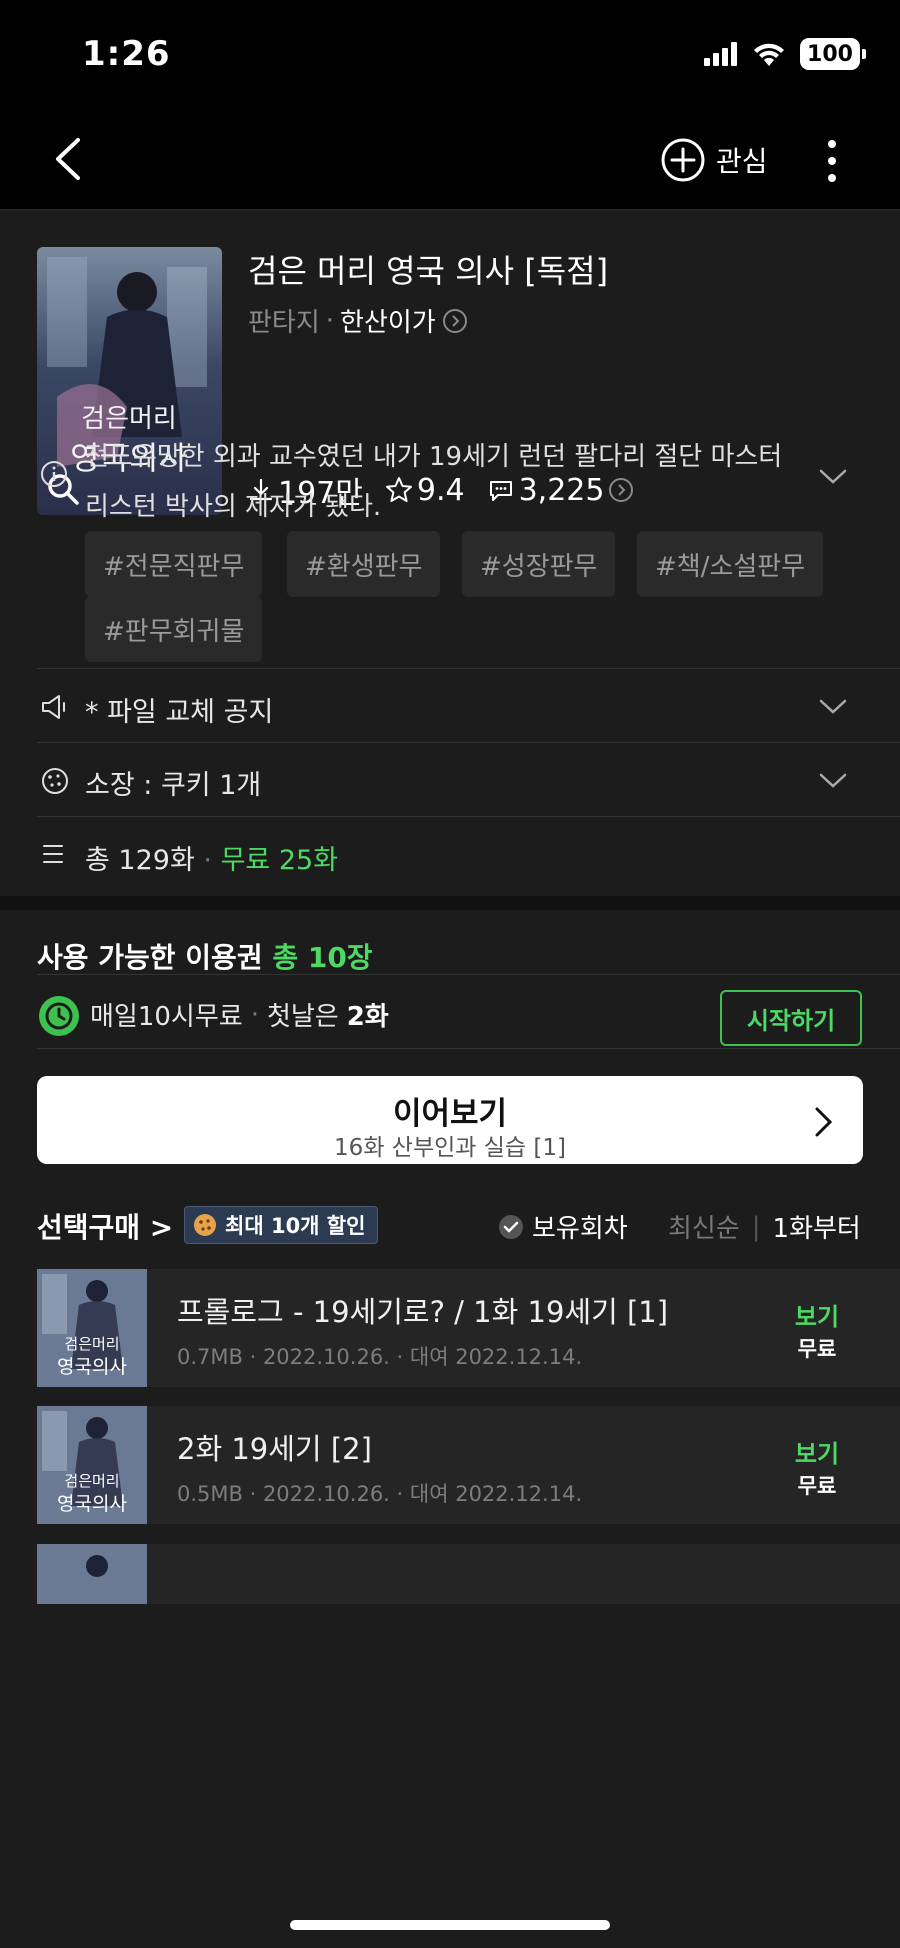 This screenshot has height=1948, width=900. I want to click on timer-icon, so click(59, 1016).